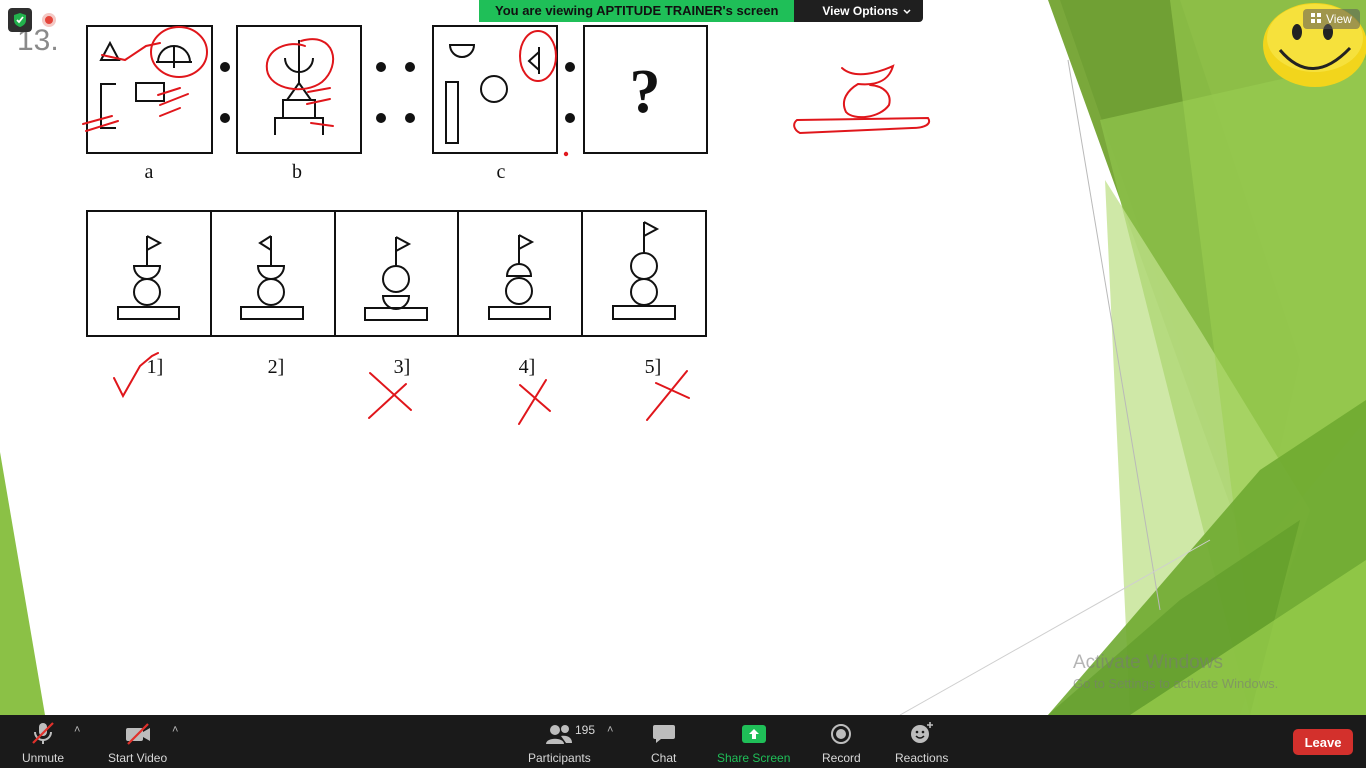  I want to click on watermark-subtitle: Go to Settings to activate Windows., so click(1176, 683).